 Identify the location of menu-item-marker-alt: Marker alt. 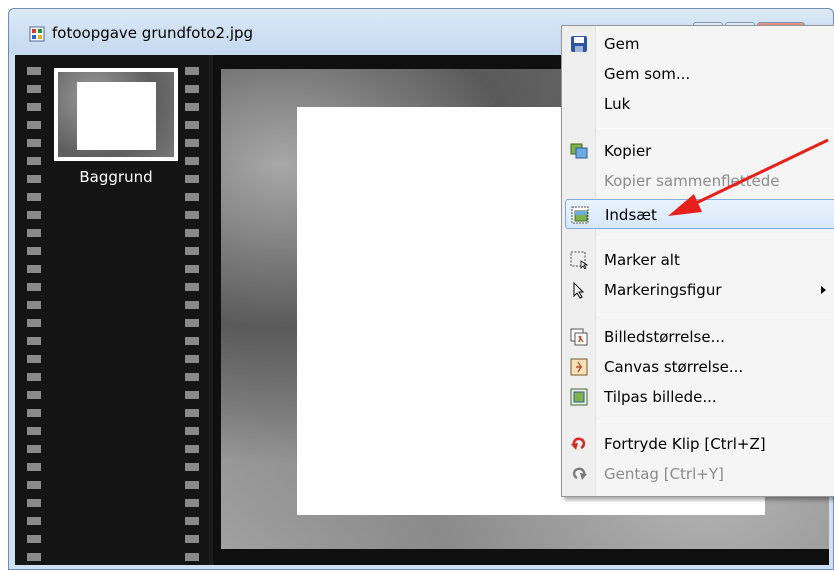
(699, 260).